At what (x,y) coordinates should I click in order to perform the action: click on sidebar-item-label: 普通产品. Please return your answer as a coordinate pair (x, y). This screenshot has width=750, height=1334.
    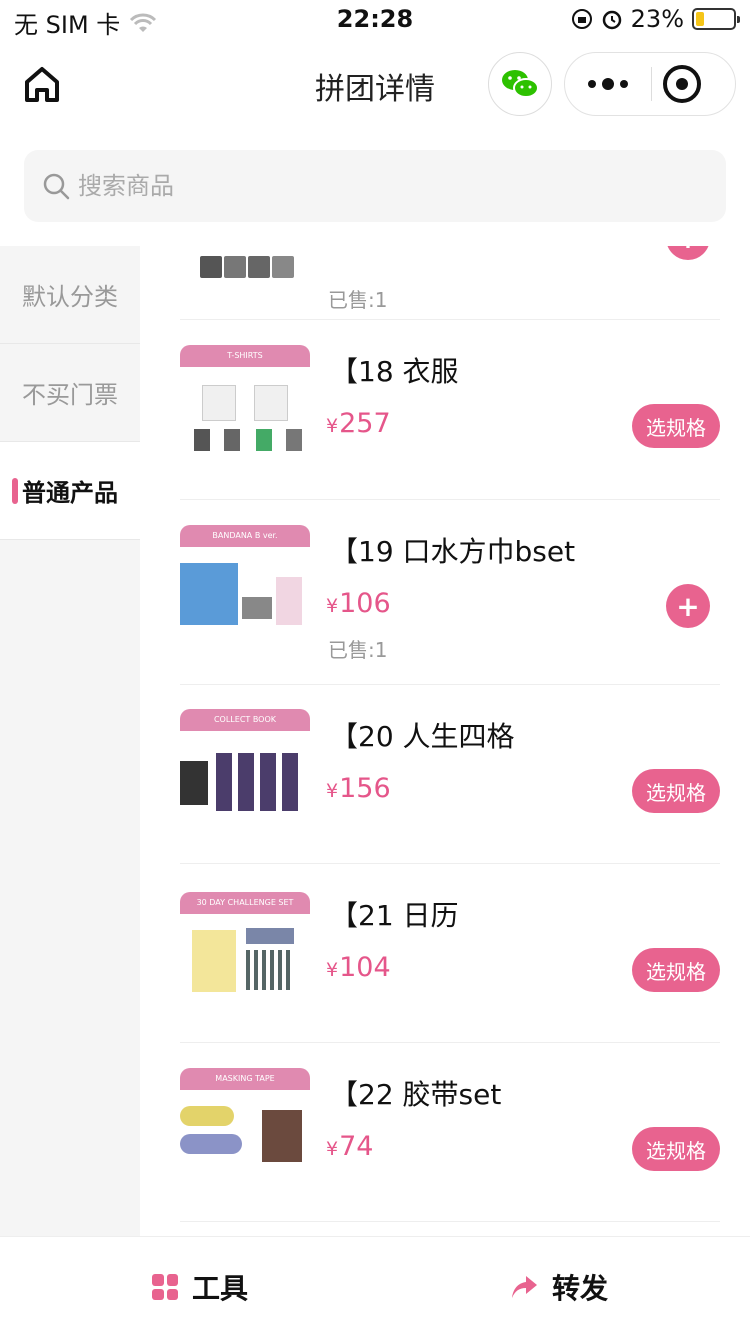
    Looking at the image, I should click on (70, 493).